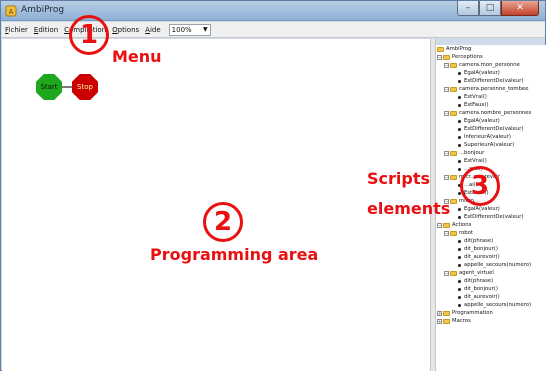  Describe the element at coordinates (490, 8) in the screenshot. I see `maximize-button: □` at that location.